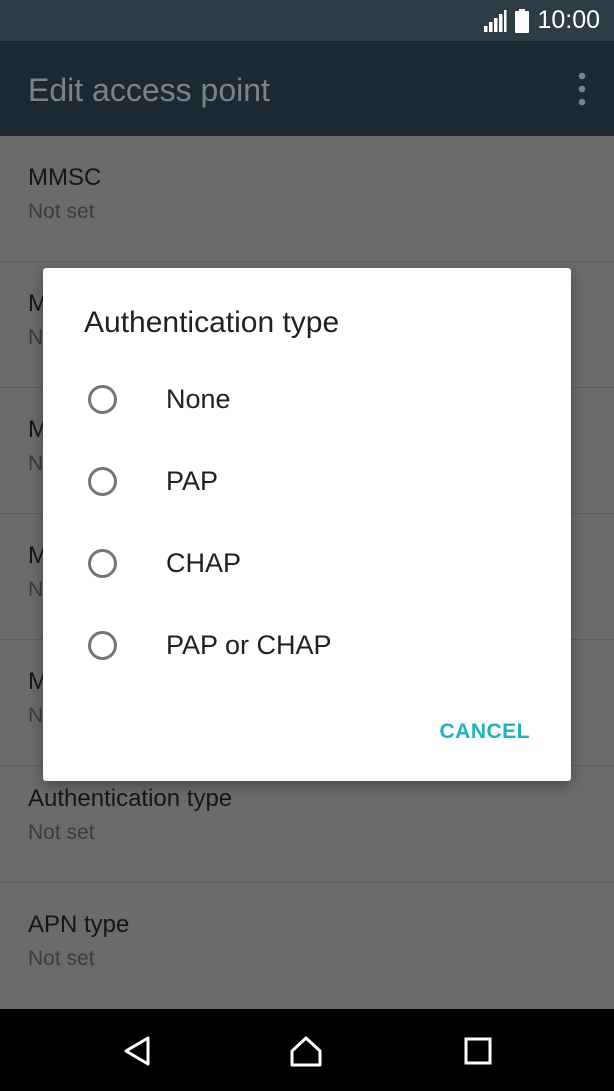 This screenshot has width=614, height=1091. Describe the element at coordinates (307, 88) in the screenshot. I see `app-bar: Edit access point` at that location.